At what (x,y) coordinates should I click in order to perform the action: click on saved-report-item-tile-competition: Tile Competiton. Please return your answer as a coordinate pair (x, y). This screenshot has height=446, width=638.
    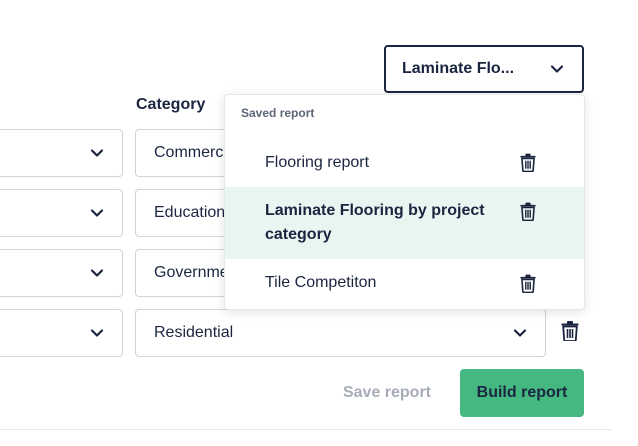
    Looking at the image, I should click on (404, 283).